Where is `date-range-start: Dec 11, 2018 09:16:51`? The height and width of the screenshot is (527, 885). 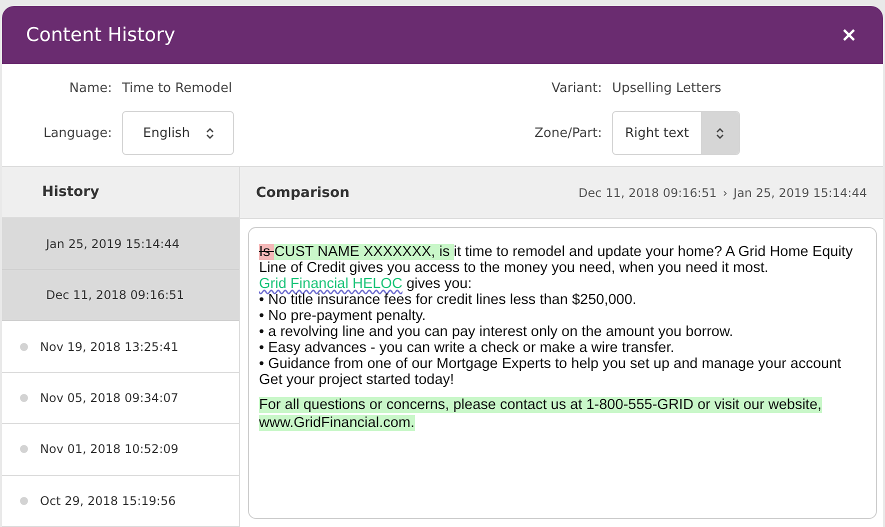 date-range-start: Dec 11, 2018 09:16:51 is located at coordinates (647, 193).